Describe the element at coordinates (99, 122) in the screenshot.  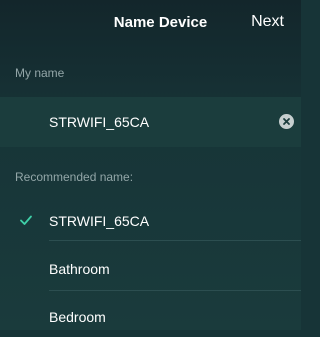
I see `device-name-input: STRWIFI_65CA` at that location.